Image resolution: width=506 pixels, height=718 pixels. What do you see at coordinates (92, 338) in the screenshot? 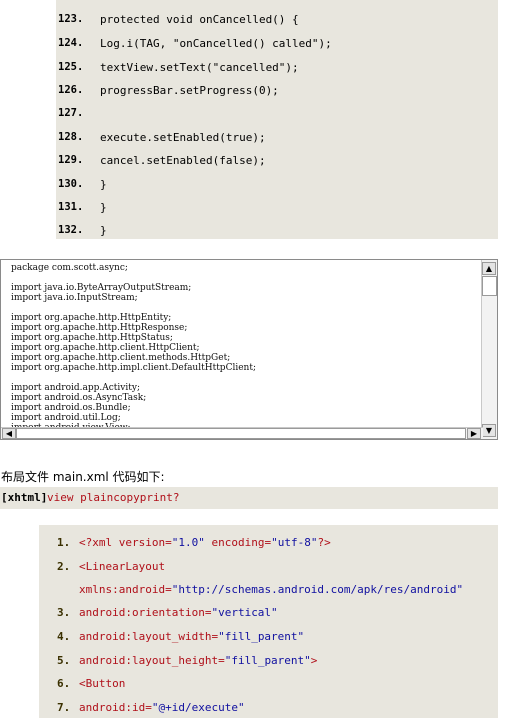
I see `source-line: import org.apache.http.HttpStatus;` at bounding box center [92, 338].